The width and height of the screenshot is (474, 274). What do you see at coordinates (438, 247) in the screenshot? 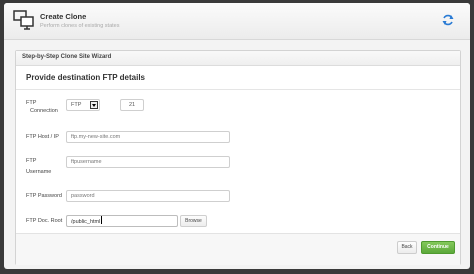
I see `continue-button: Continue` at bounding box center [438, 247].